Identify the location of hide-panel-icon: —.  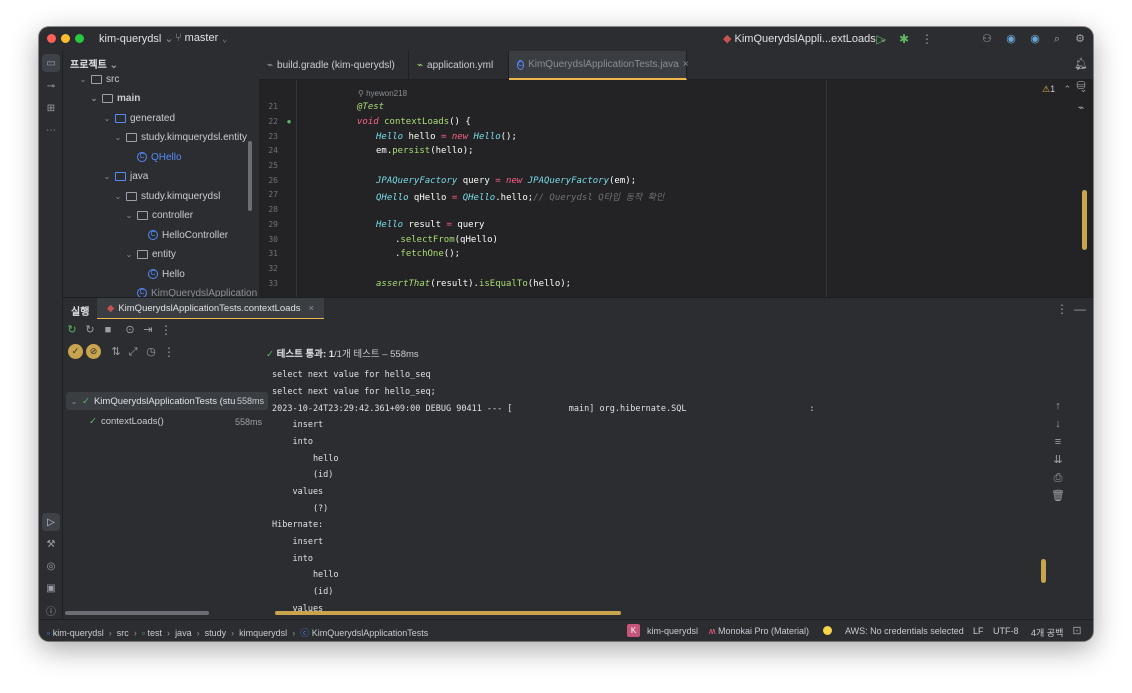
(1080, 309).